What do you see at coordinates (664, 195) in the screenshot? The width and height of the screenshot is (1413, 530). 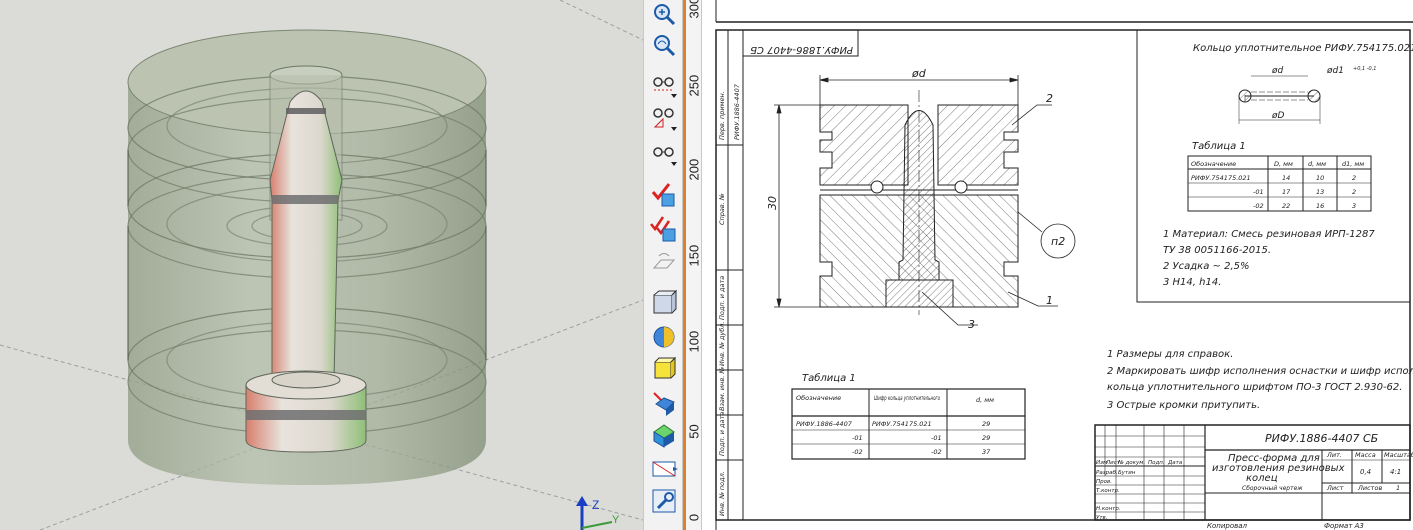 I see `check-cube-button` at bounding box center [664, 195].